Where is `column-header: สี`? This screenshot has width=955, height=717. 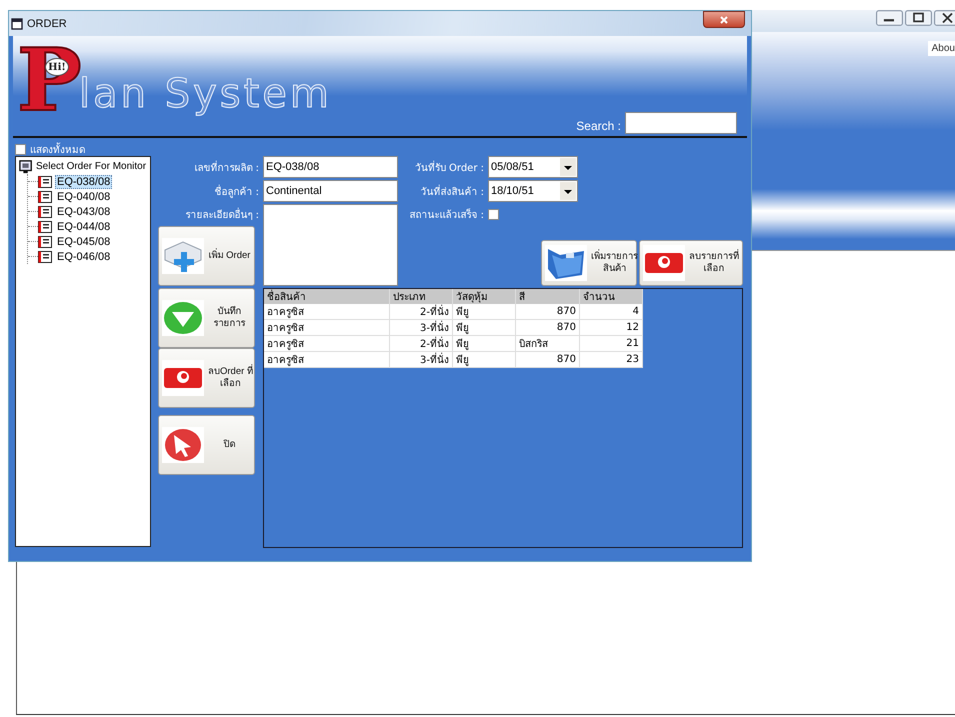 column-header: สี is located at coordinates (548, 296).